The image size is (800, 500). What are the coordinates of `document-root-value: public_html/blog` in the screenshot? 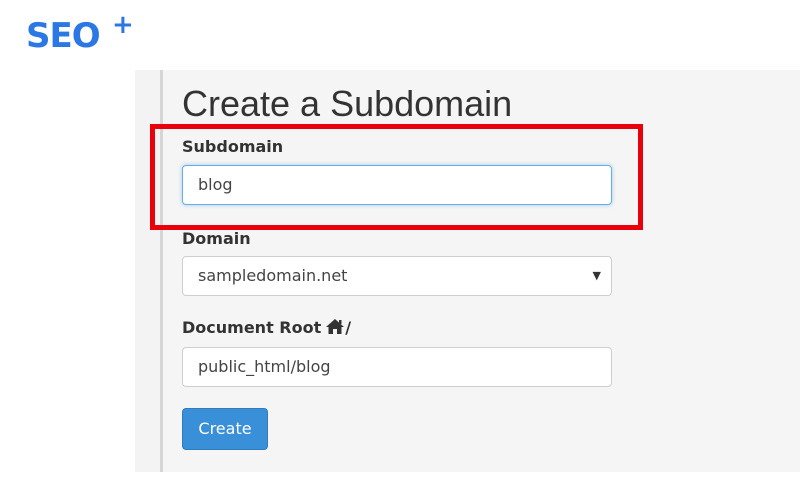 It's located at (264, 366).